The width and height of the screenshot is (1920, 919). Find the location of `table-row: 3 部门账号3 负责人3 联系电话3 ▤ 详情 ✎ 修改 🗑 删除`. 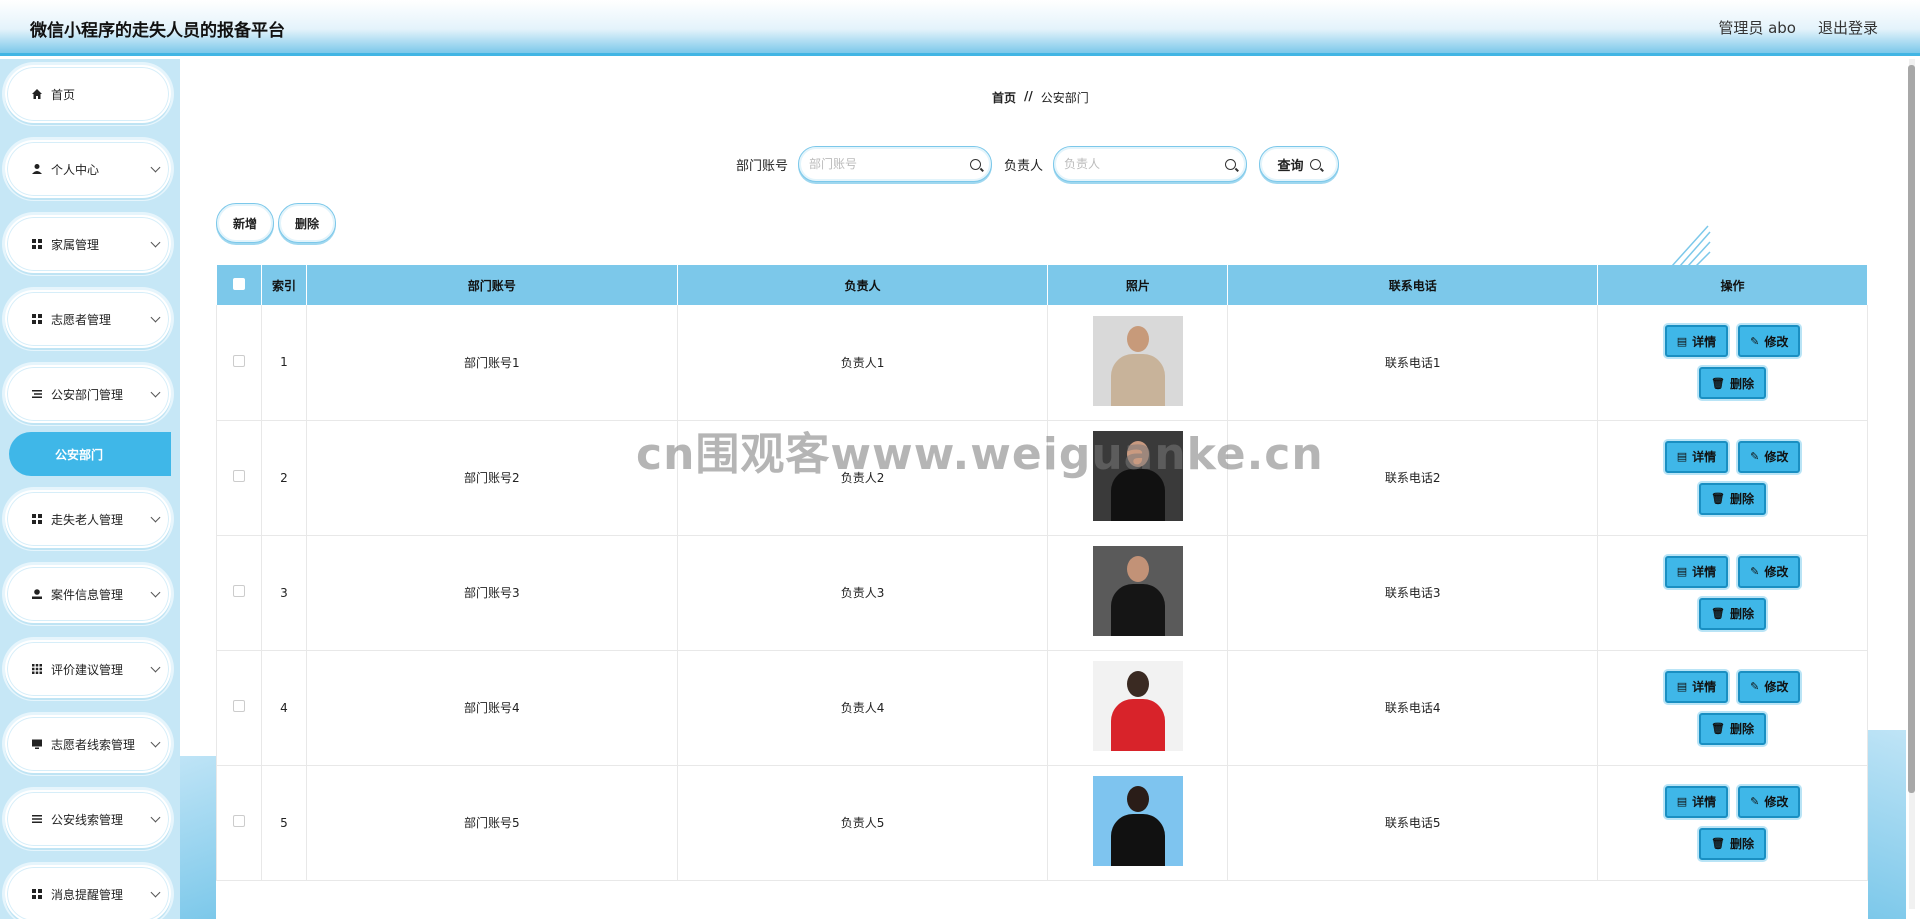

table-row: 3 部门账号3 负责人3 联系电话3 ▤ 详情 ✎ 修改 🗑 删除 is located at coordinates (1042, 593).